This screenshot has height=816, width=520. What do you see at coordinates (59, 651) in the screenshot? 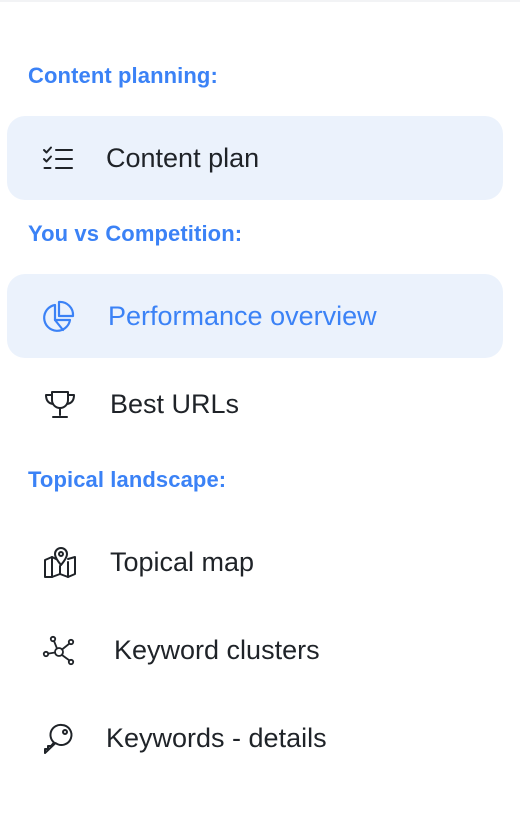
I see `network-icon` at bounding box center [59, 651].